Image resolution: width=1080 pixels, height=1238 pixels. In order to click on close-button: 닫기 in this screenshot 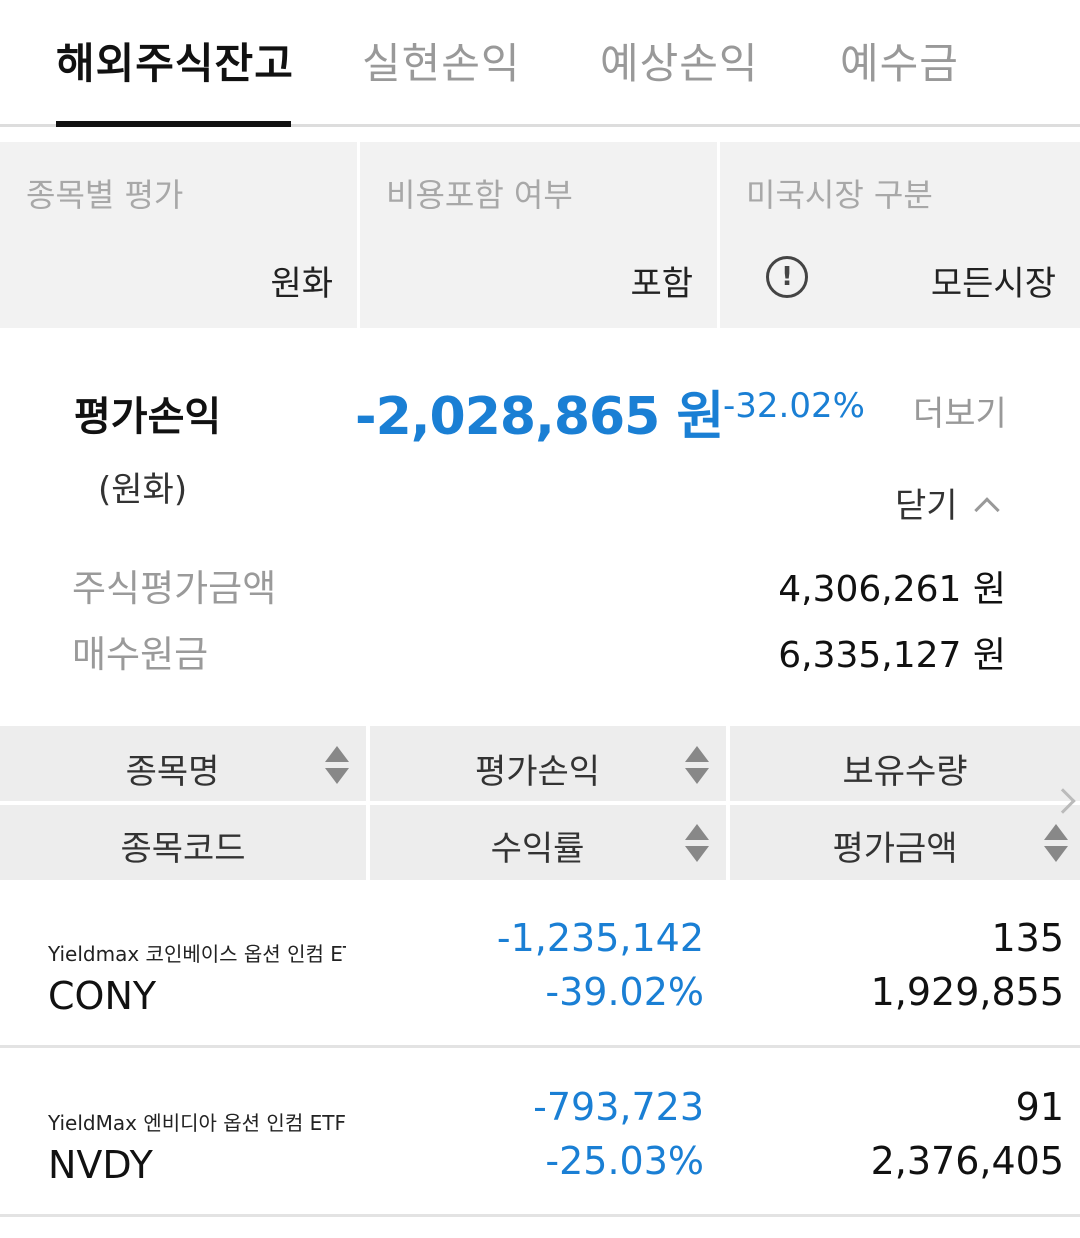, I will do `click(947, 502)`.